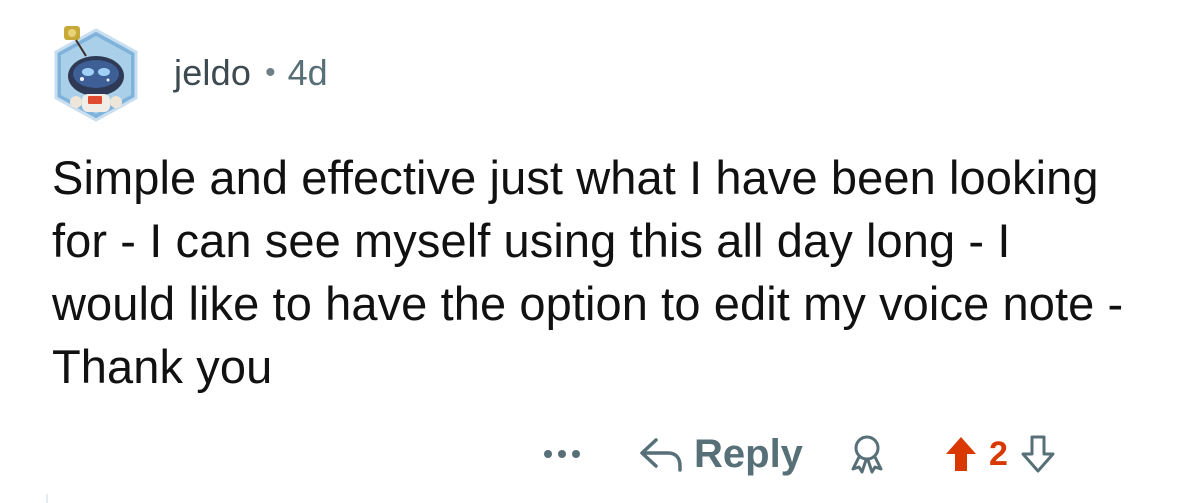 This screenshot has width=1179, height=503. I want to click on reply-arrow-icon, so click(661, 455).